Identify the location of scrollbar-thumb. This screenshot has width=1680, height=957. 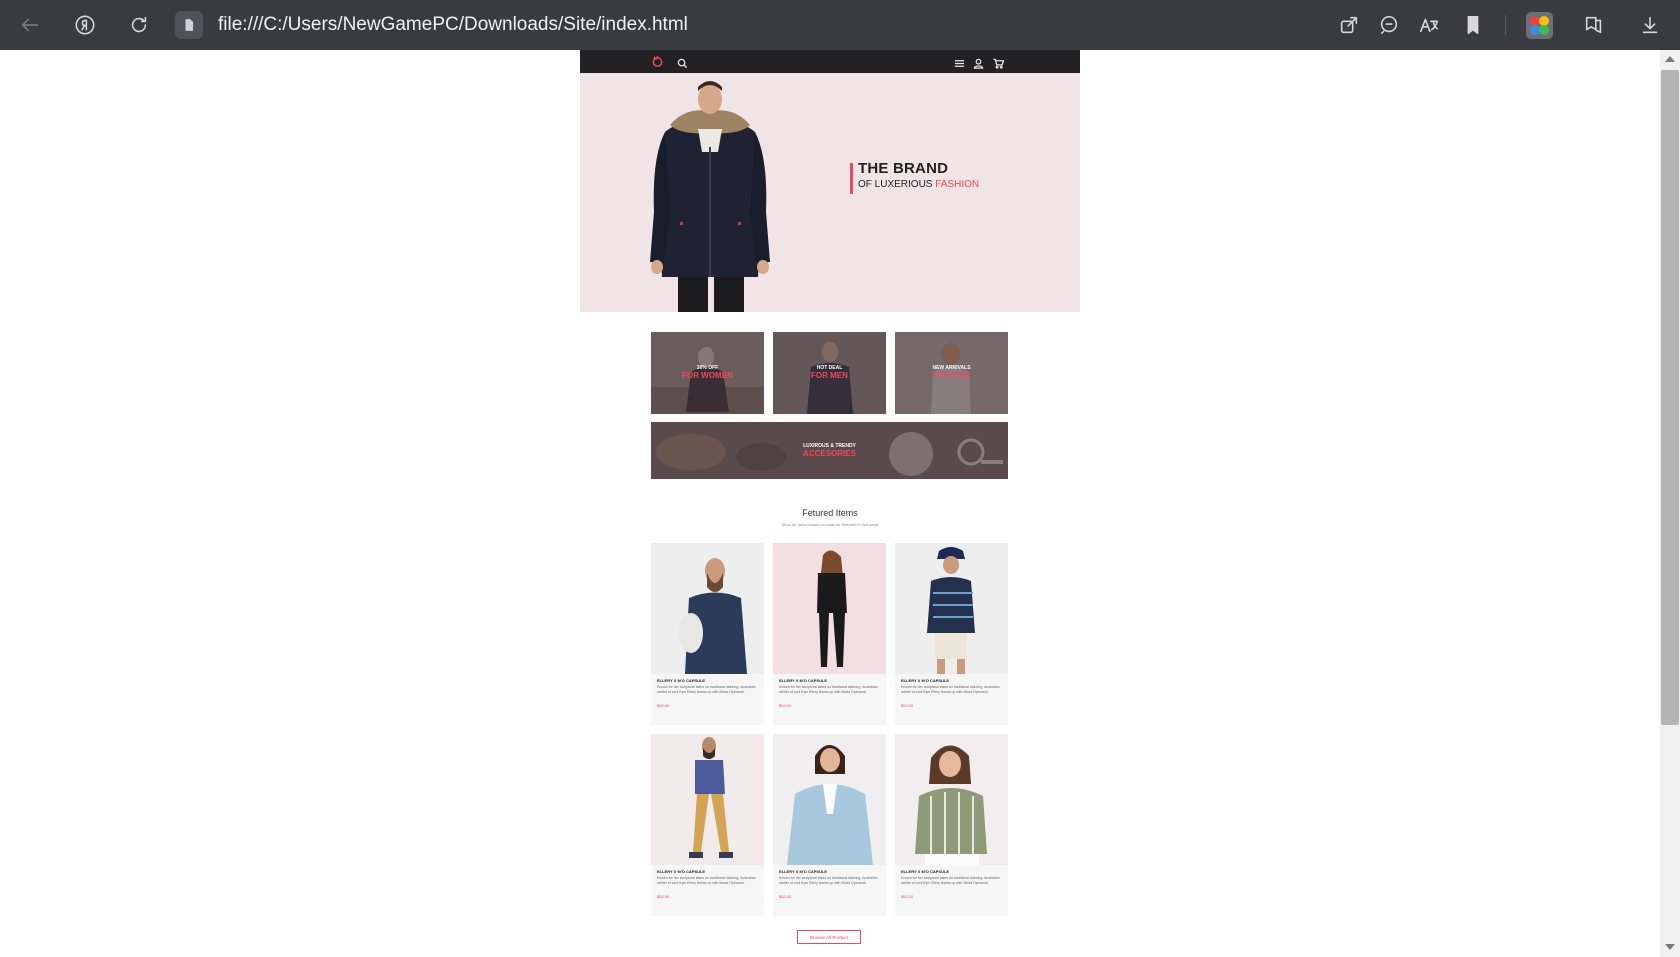
(1670, 397).